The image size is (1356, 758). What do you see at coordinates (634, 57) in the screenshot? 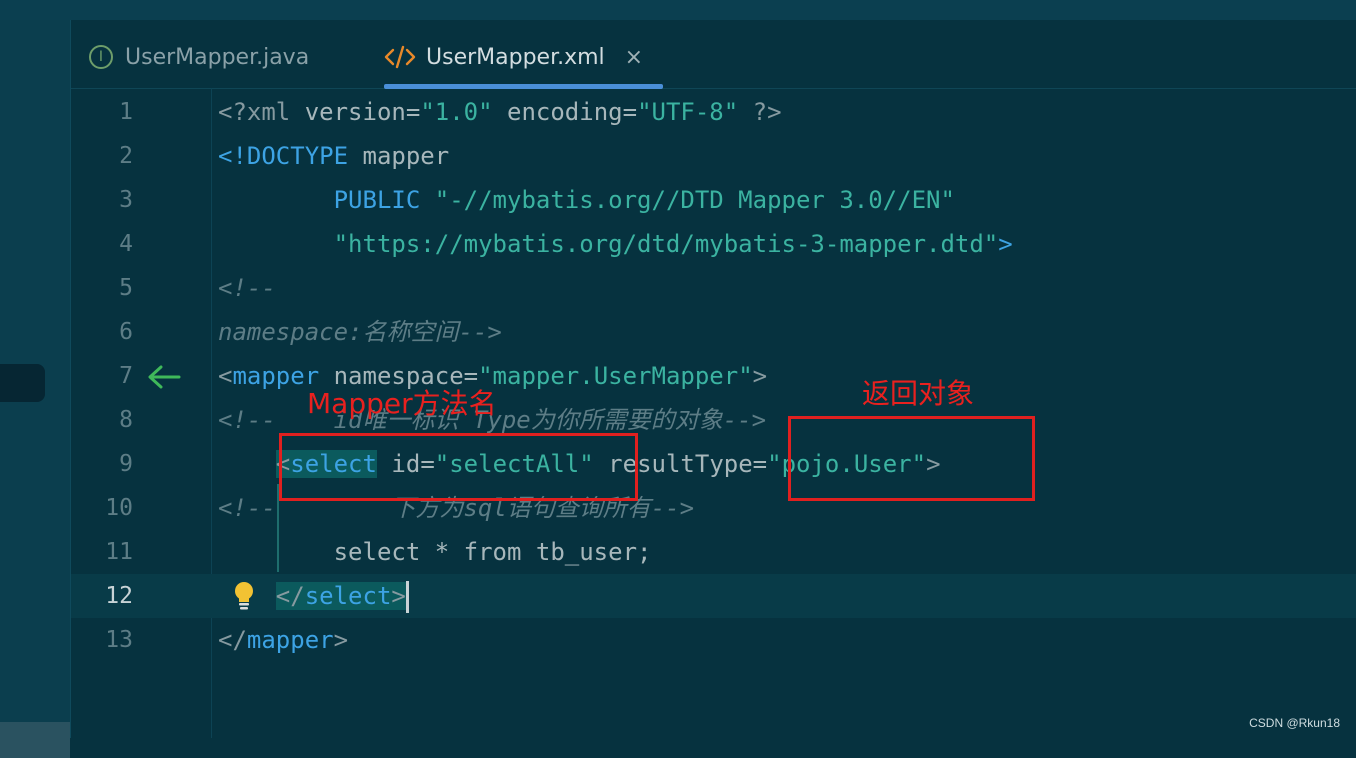
I see `close-icon: ×` at bounding box center [634, 57].